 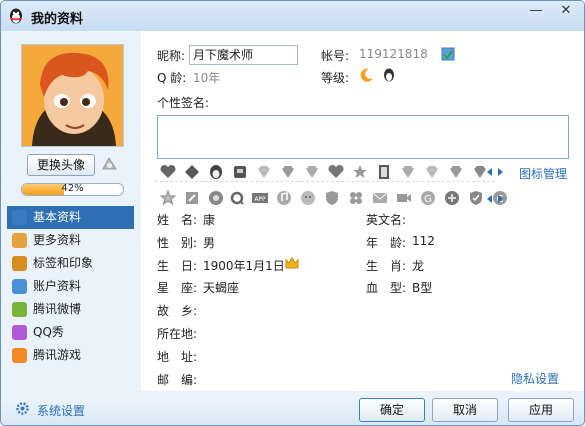 What do you see at coordinates (61, 165) in the screenshot?
I see `change-avatar-button: 更换头像` at bounding box center [61, 165].